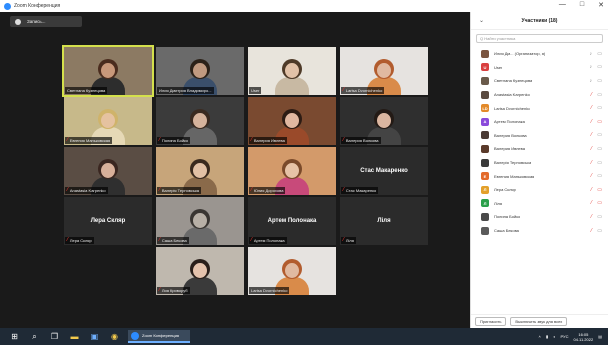 The width and height of the screenshot is (608, 345). What do you see at coordinates (79, 240) in the screenshot?
I see `tile-name-label: ⁄ Лера Скляр` at bounding box center [79, 240].